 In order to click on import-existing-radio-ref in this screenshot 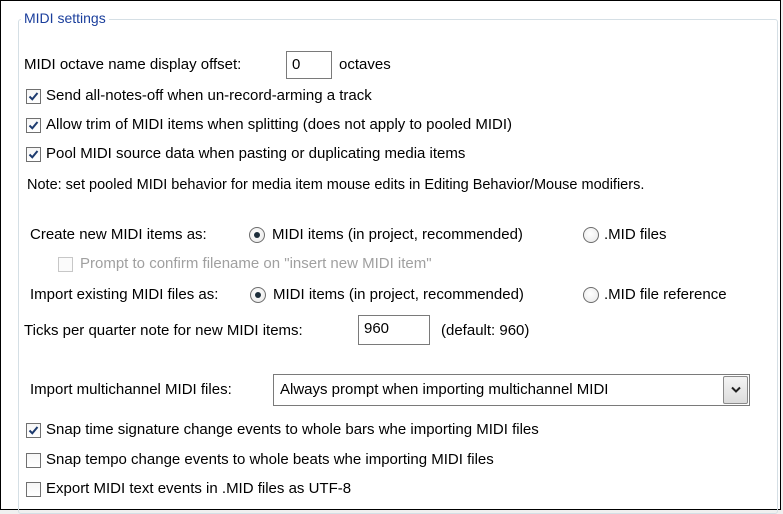, I will do `click(591, 295)`.